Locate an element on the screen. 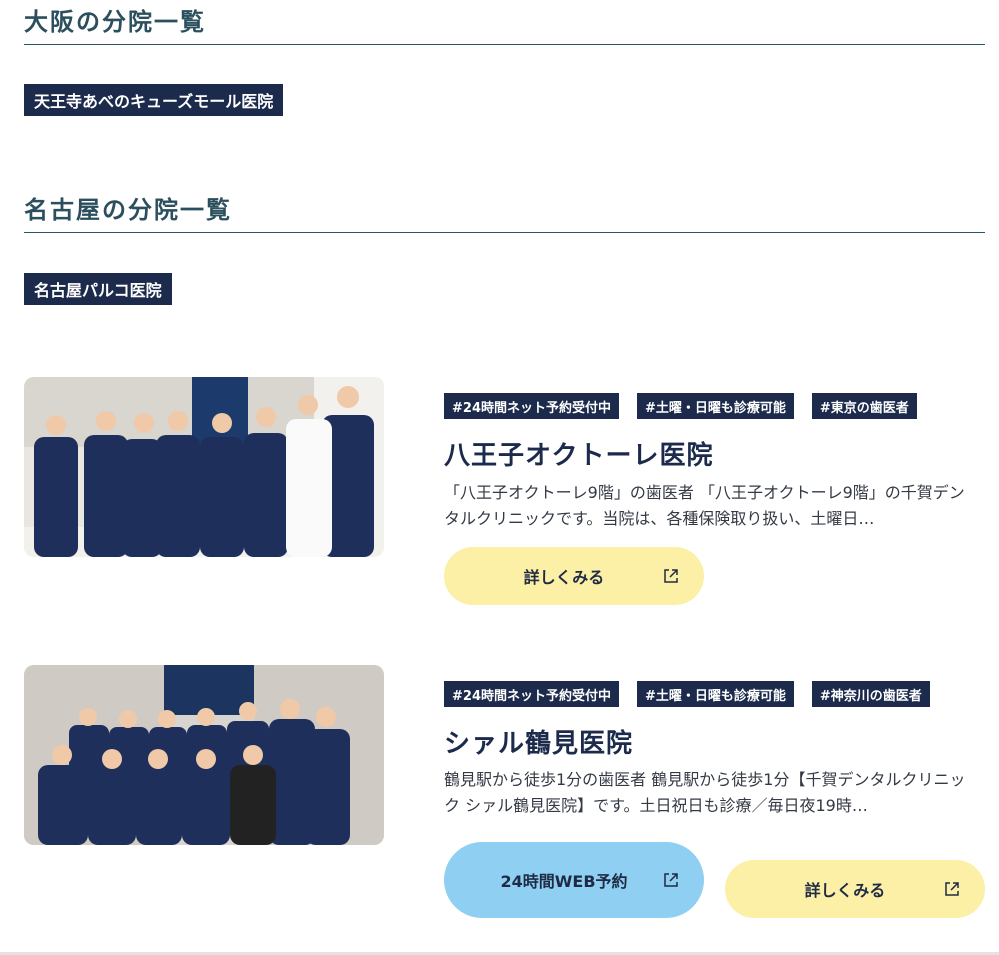 This screenshot has width=999, height=955. clinic-tags-tsurumi: #24時間ネット予約受付中 #土曜・日曜も診療可能 #神奈川の歯医者 is located at coordinates (687, 694).